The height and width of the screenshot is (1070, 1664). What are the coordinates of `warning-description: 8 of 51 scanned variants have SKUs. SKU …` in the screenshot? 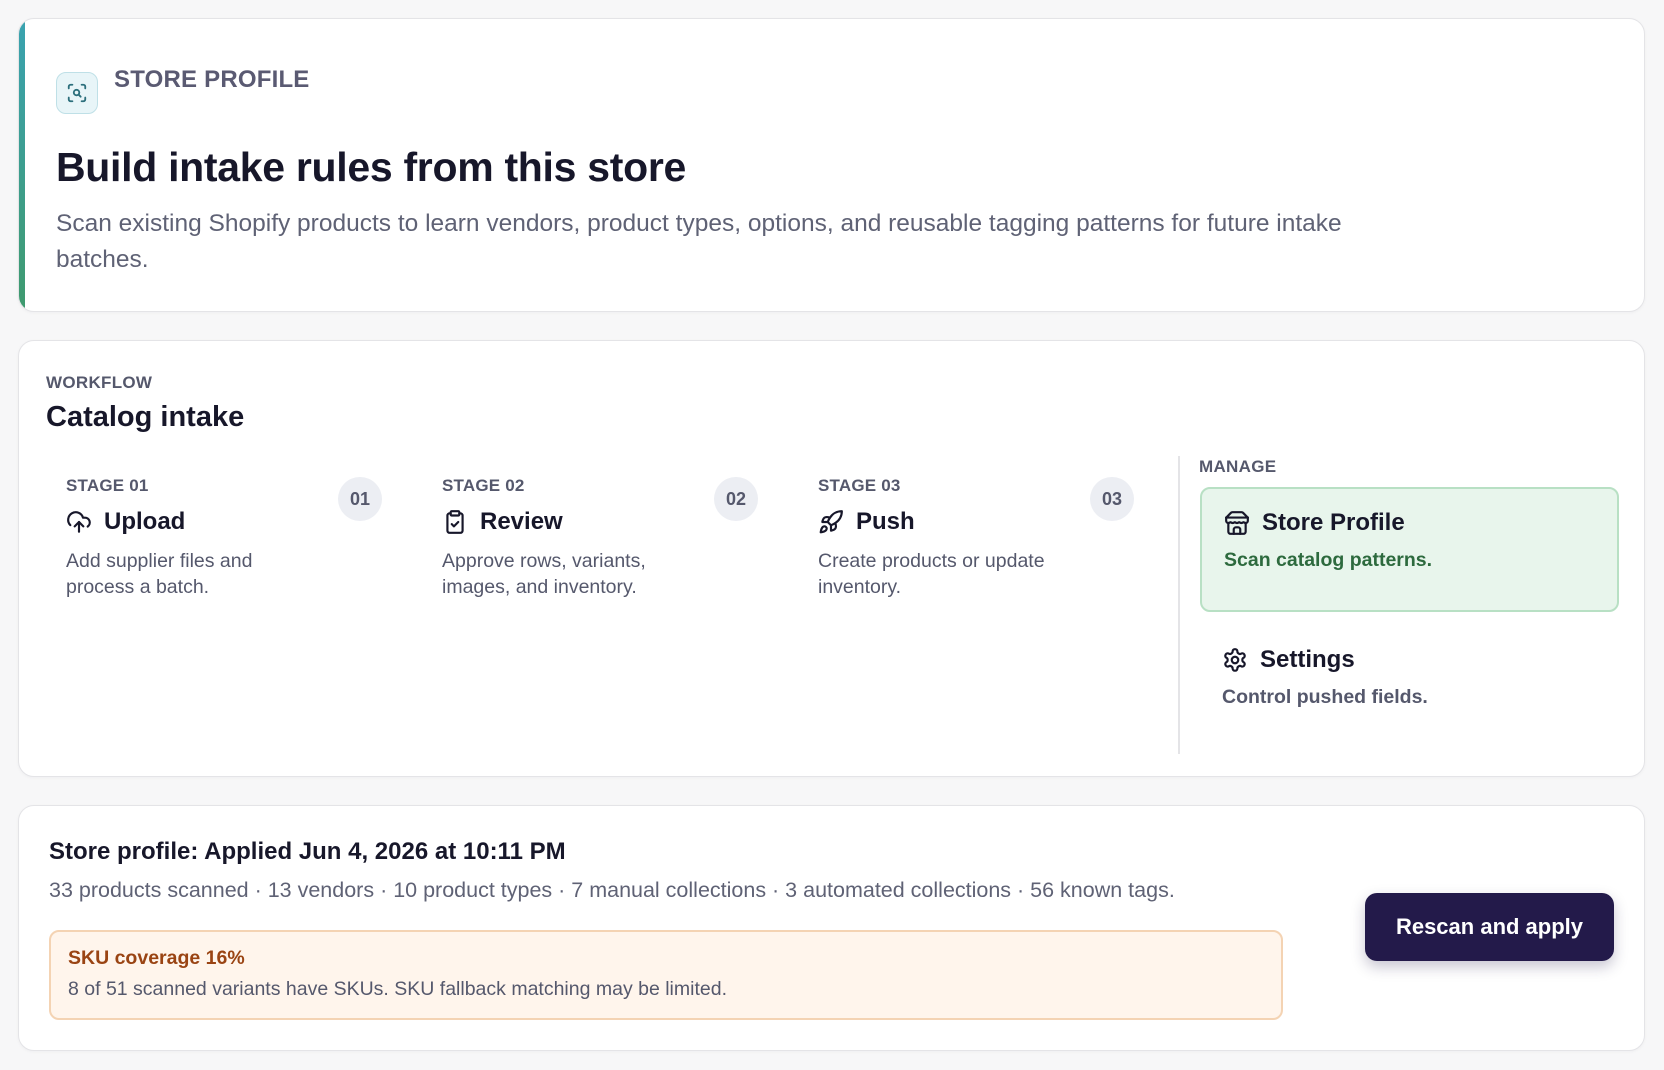 It's located at (397, 989).